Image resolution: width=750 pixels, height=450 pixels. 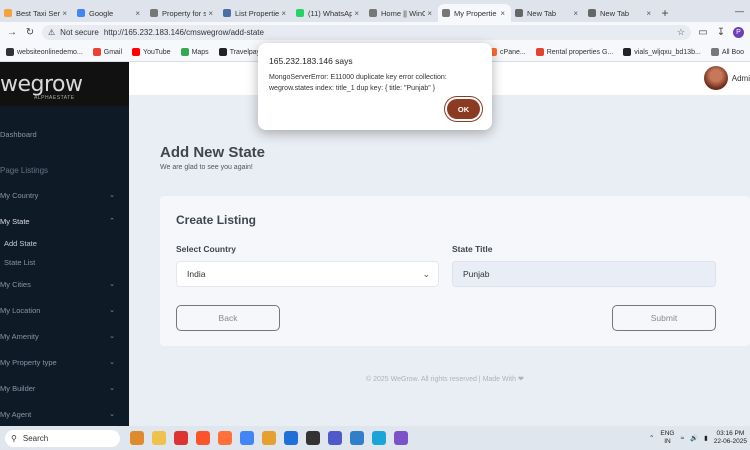 What do you see at coordinates (401, 13) in the screenshot?
I see `browser-tab: Home || WinO ×` at bounding box center [401, 13].